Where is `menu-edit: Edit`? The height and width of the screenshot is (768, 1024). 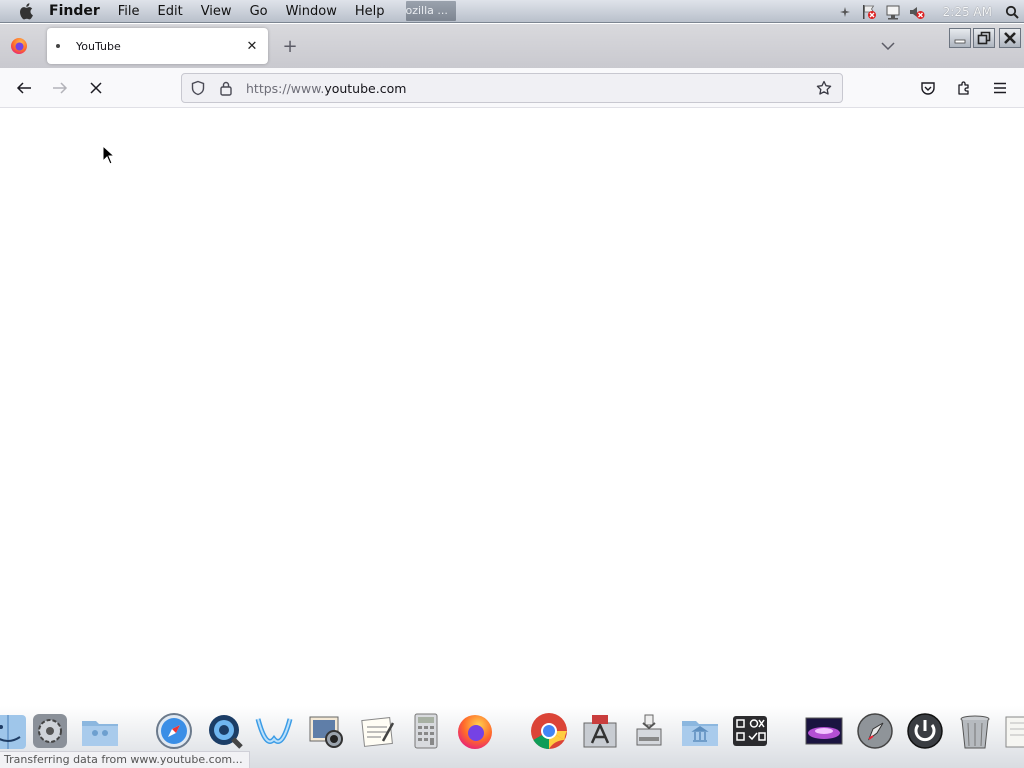
menu-edit: Edit is located at coordinates (170, 11).